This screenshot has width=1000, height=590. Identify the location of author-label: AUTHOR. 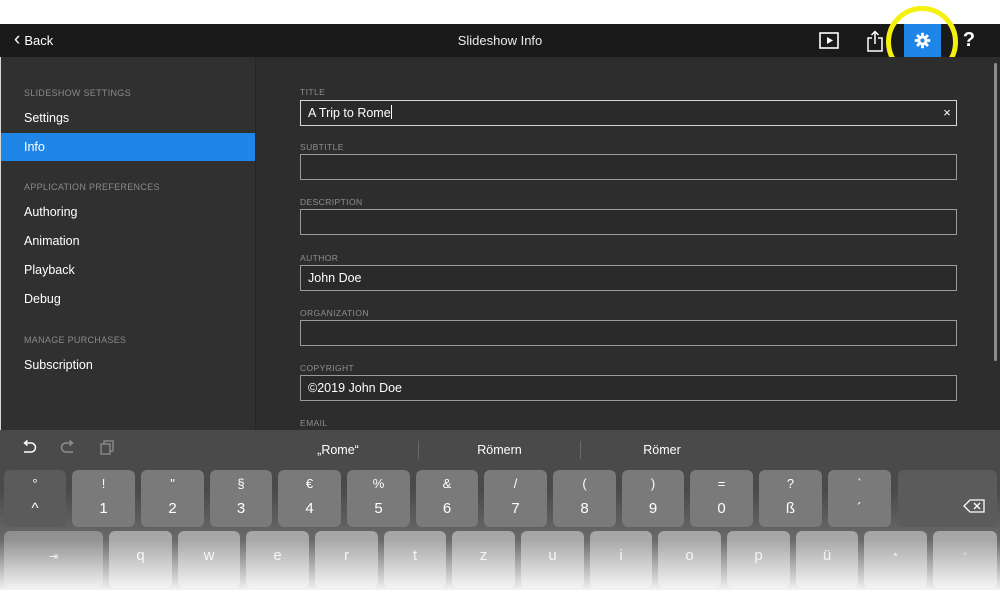
(319, 258).